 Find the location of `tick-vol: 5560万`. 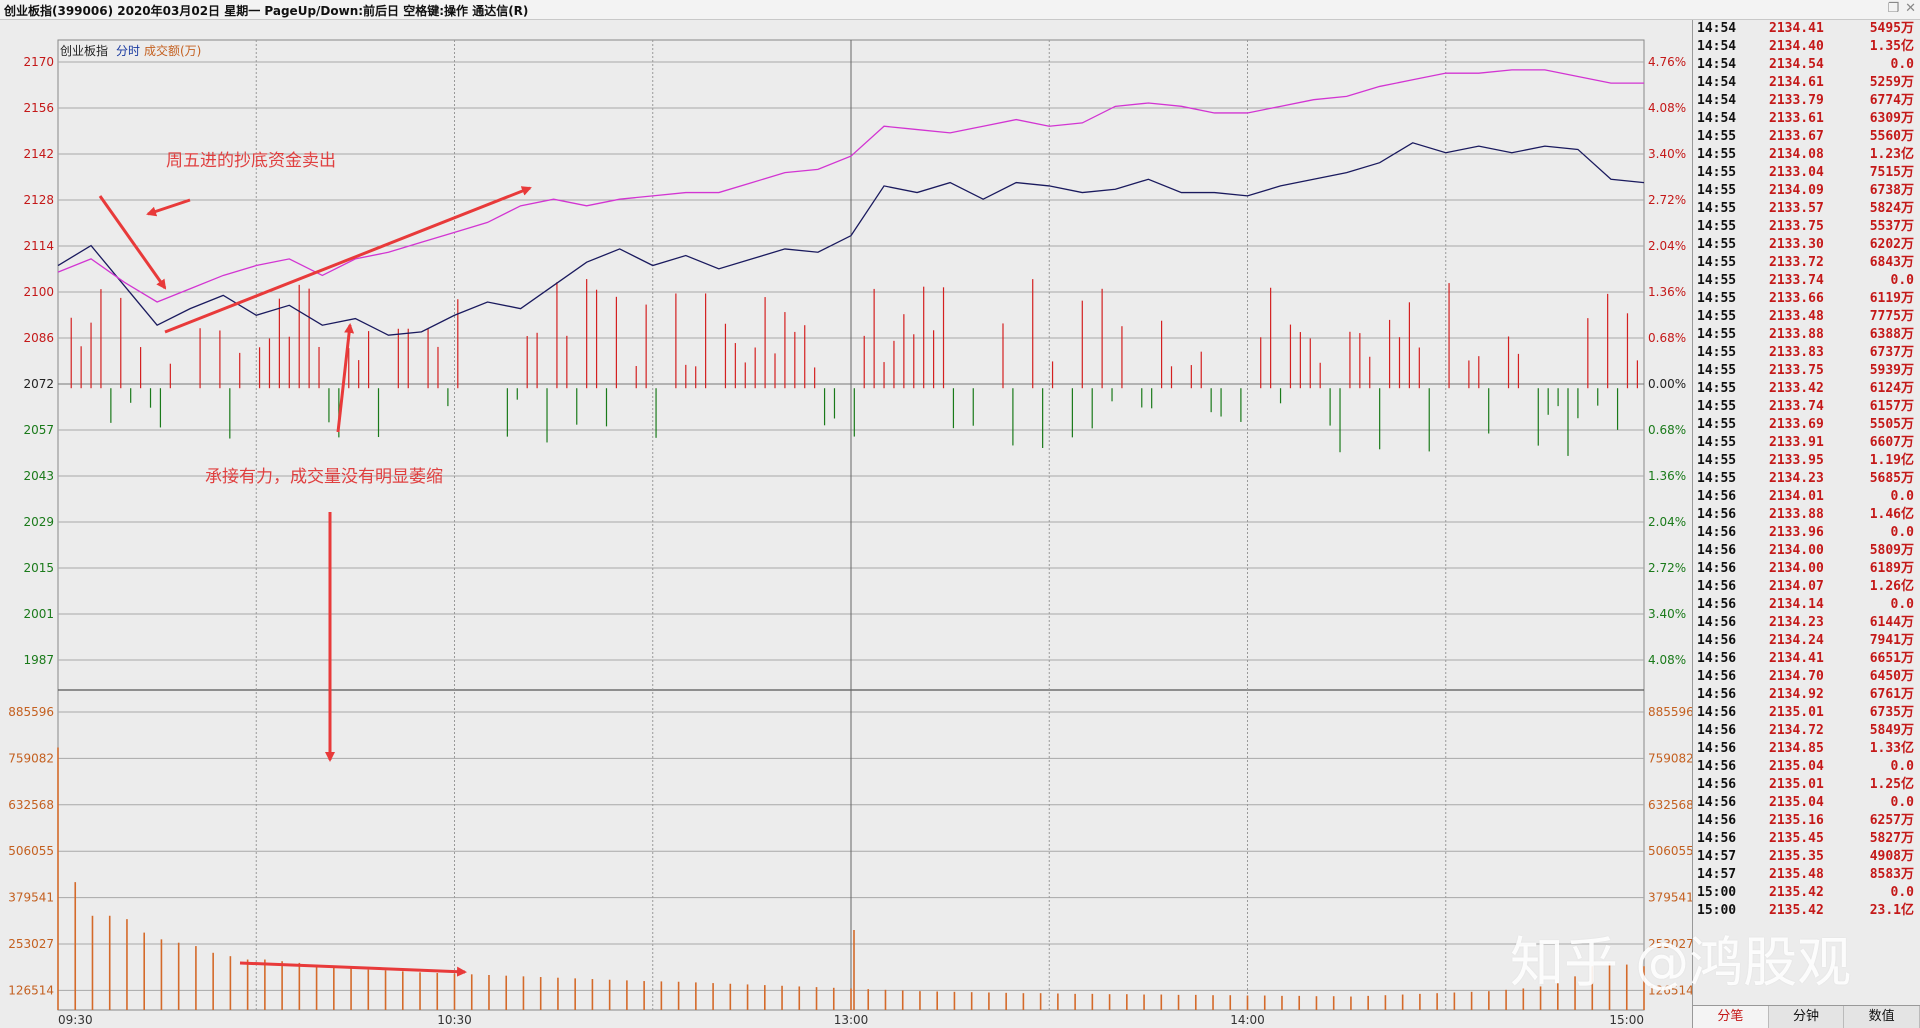

tick-vol: 5560万 is located at coordinates (1891, 136).